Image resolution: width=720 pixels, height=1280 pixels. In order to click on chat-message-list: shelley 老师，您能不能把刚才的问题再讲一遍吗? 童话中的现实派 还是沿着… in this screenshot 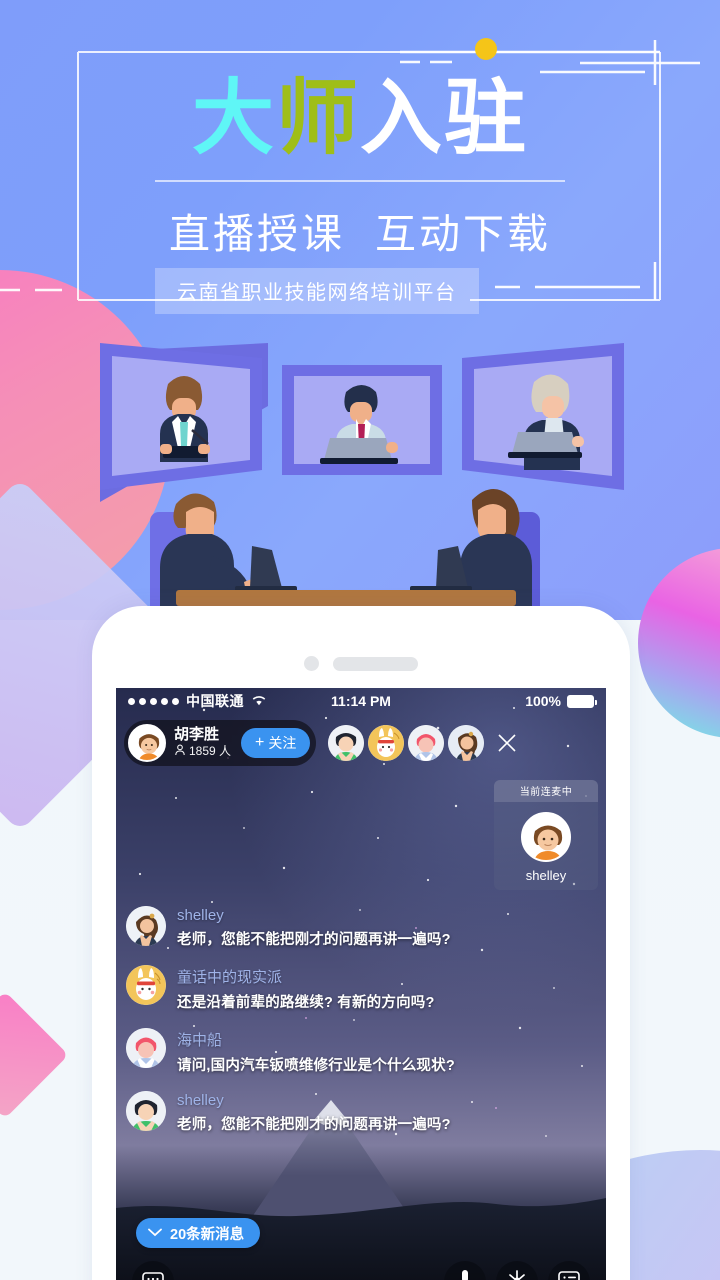, I will do `click(361, 1020)`.